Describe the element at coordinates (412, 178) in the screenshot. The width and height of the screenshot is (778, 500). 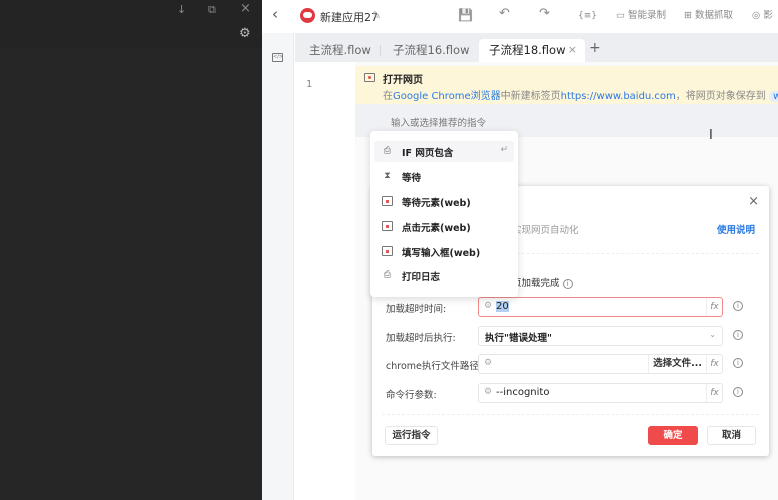
I see `dropdown-item-label: 等待` at that location.